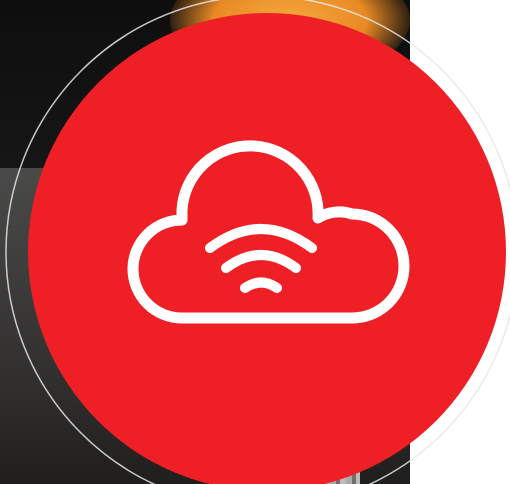 This screenshot has width=510, height=484. Describe the element at coordinates (261, 261) in the screenshot. I see `wifi-wave-middle` at that location.